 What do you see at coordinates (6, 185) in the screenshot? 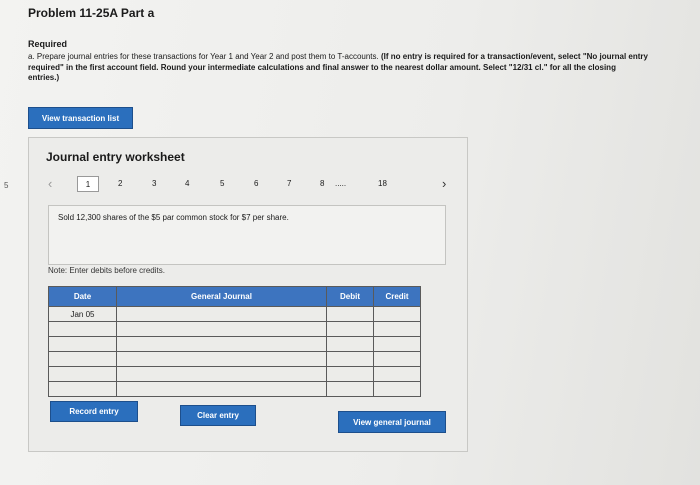
I see `edge-mark: 5` at bounding box center [6, 185].